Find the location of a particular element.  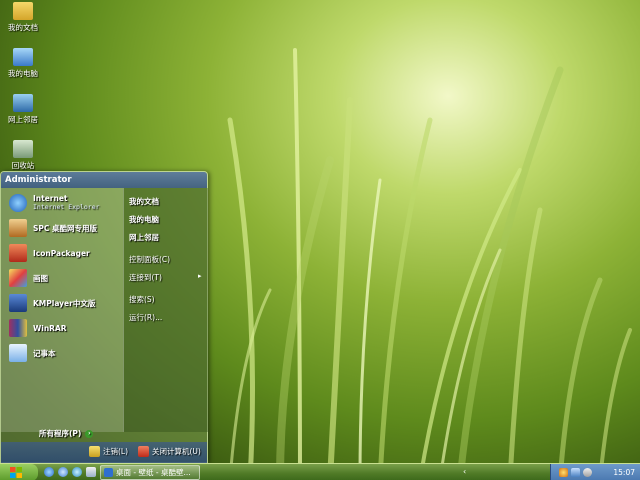

desktop-icon-label: 网上邻居 is located at coordinates (23, 119).